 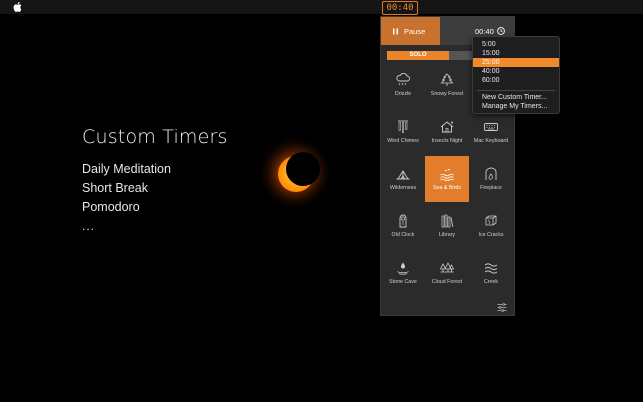 I want to click on sound-tile-stone-cave: Stone Cave, so click(x=403, y=273).